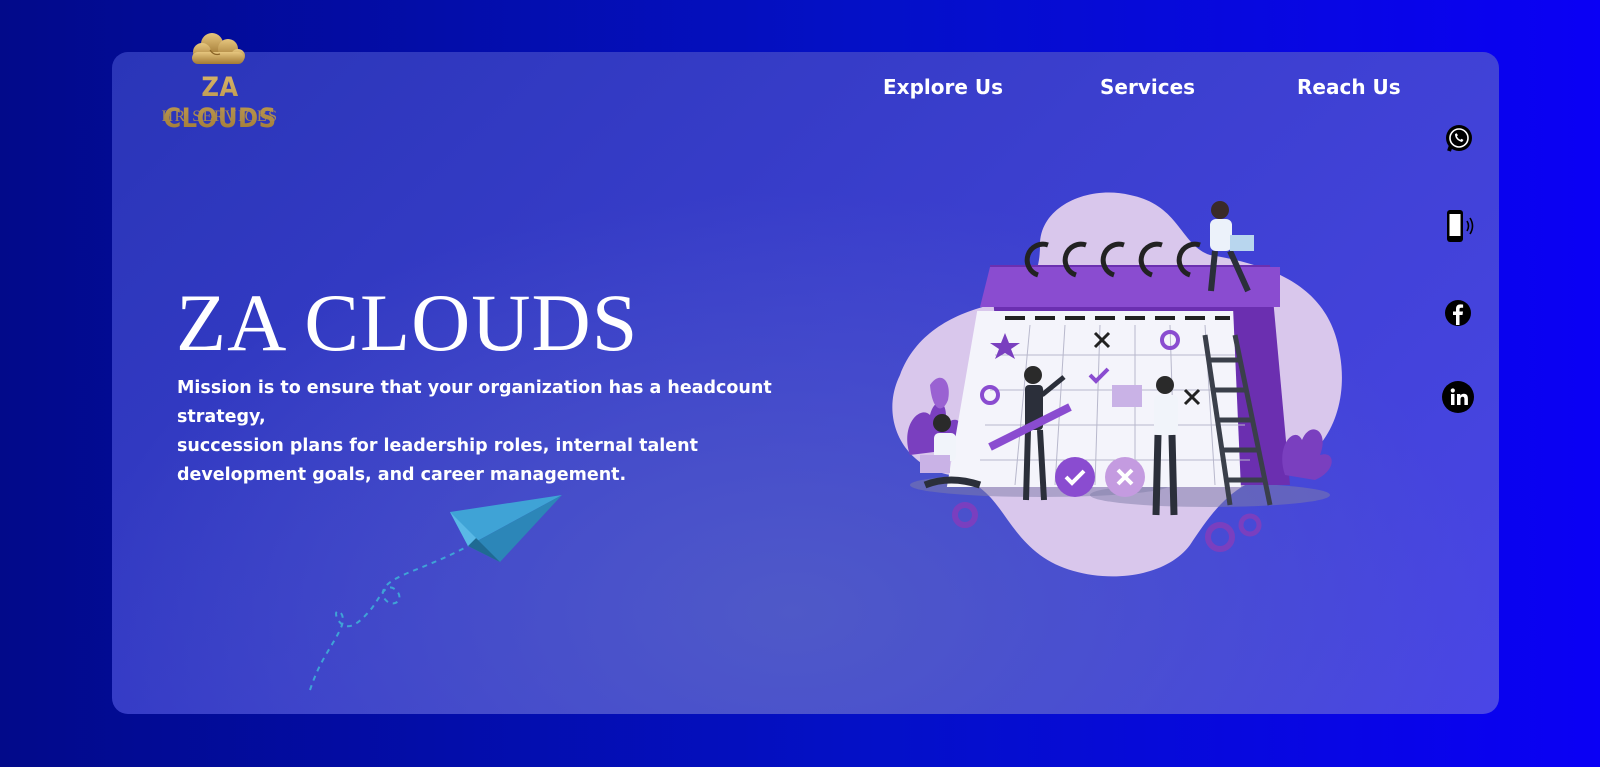 The width and height of the screenshot is (1600, 767). I want to click on cloud-logo-icon, so click(218, 48).